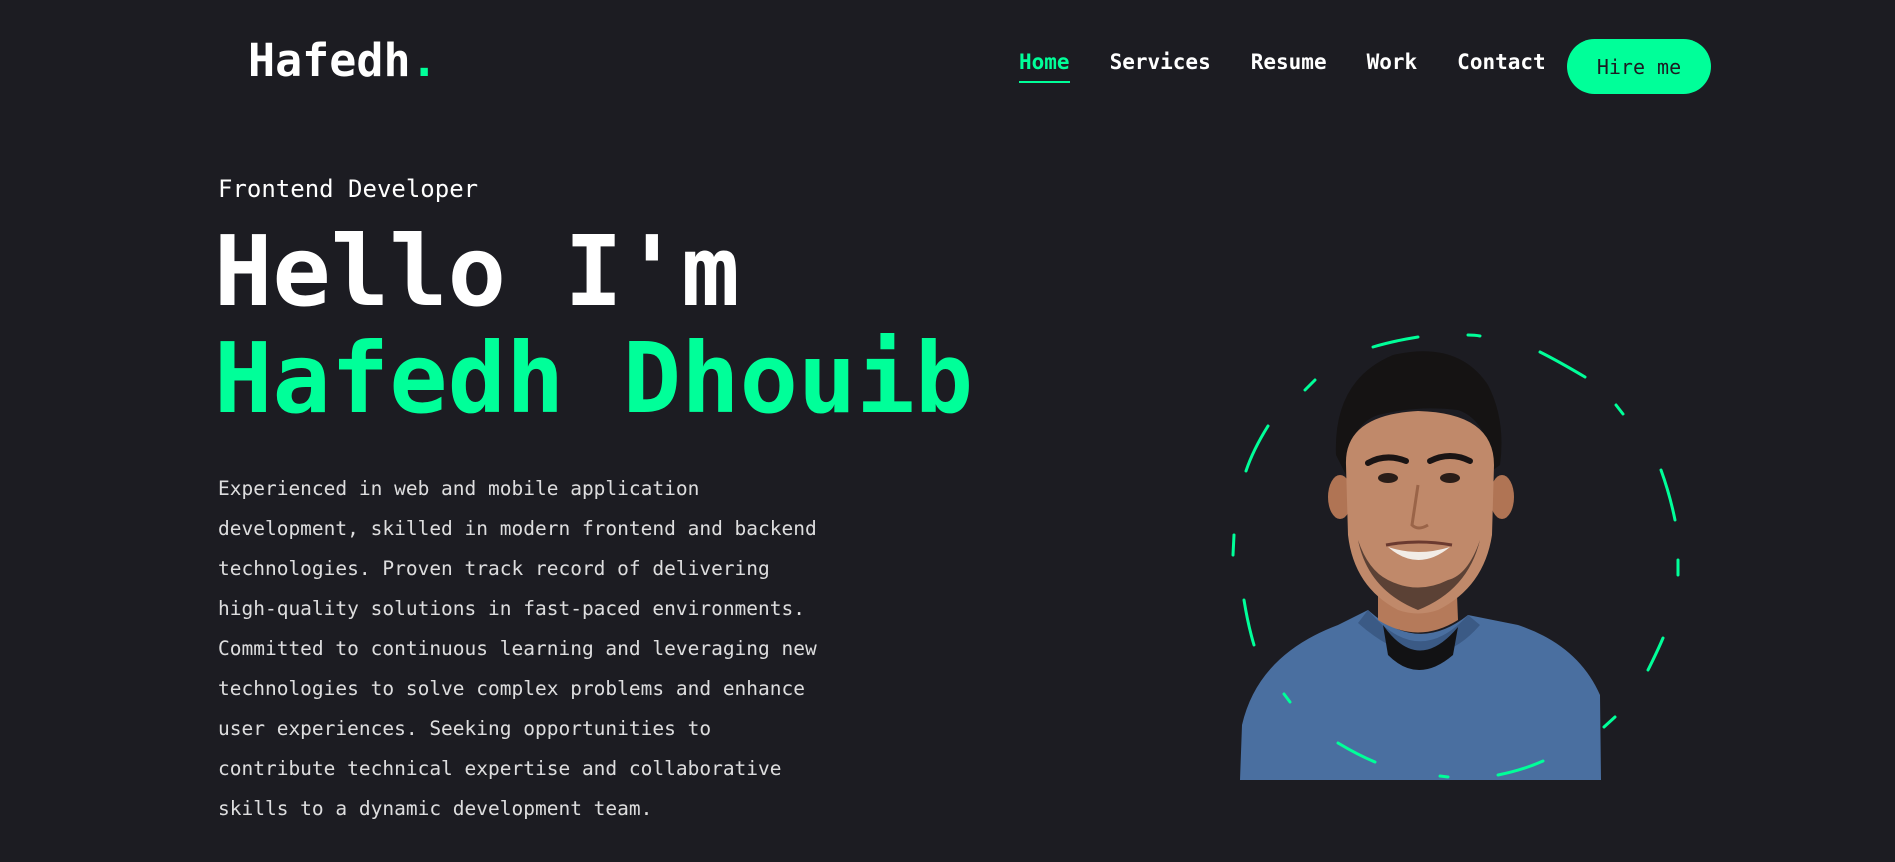 Image resolution: width=1895 pixels, height=862 pixels. I want to click on hire-me-button: Hire me, so click(1639, 66).